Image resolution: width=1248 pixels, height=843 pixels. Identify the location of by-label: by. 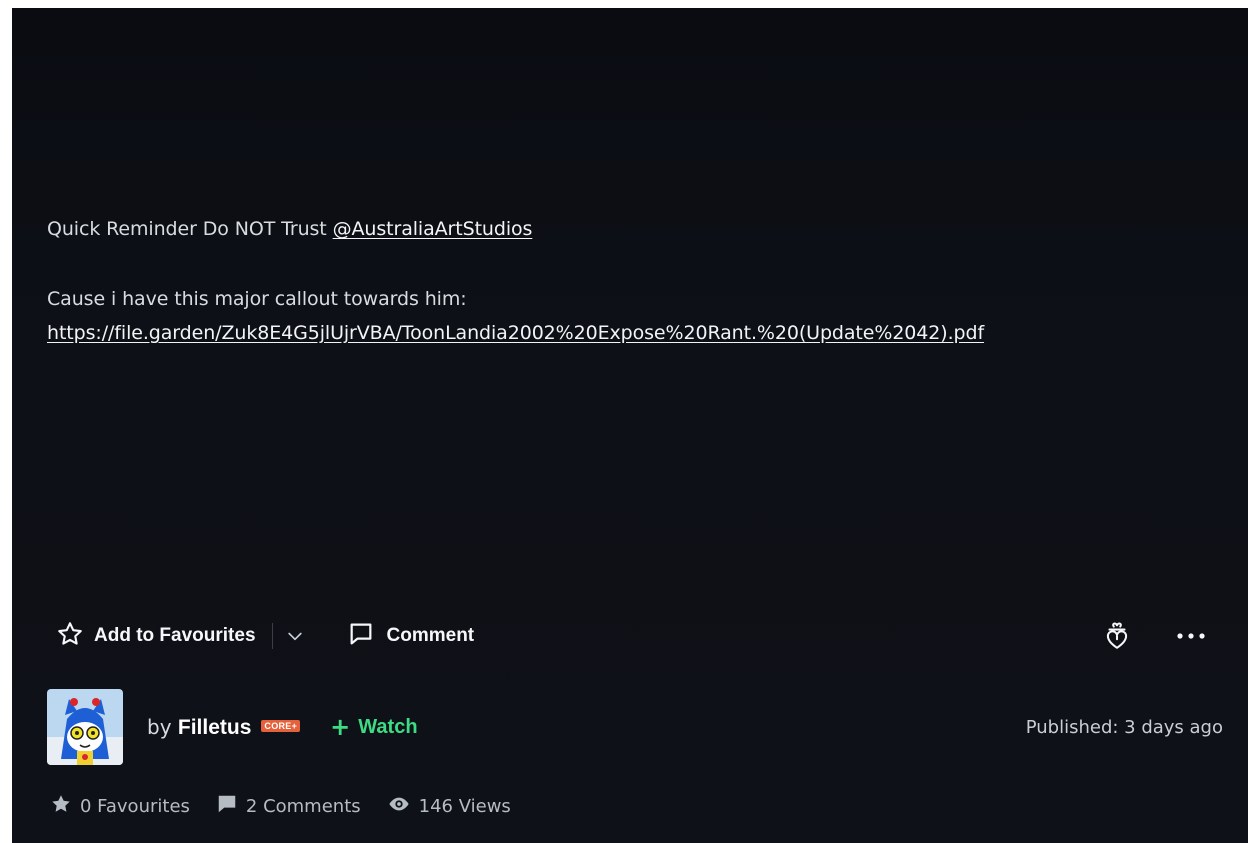
(159, 726).